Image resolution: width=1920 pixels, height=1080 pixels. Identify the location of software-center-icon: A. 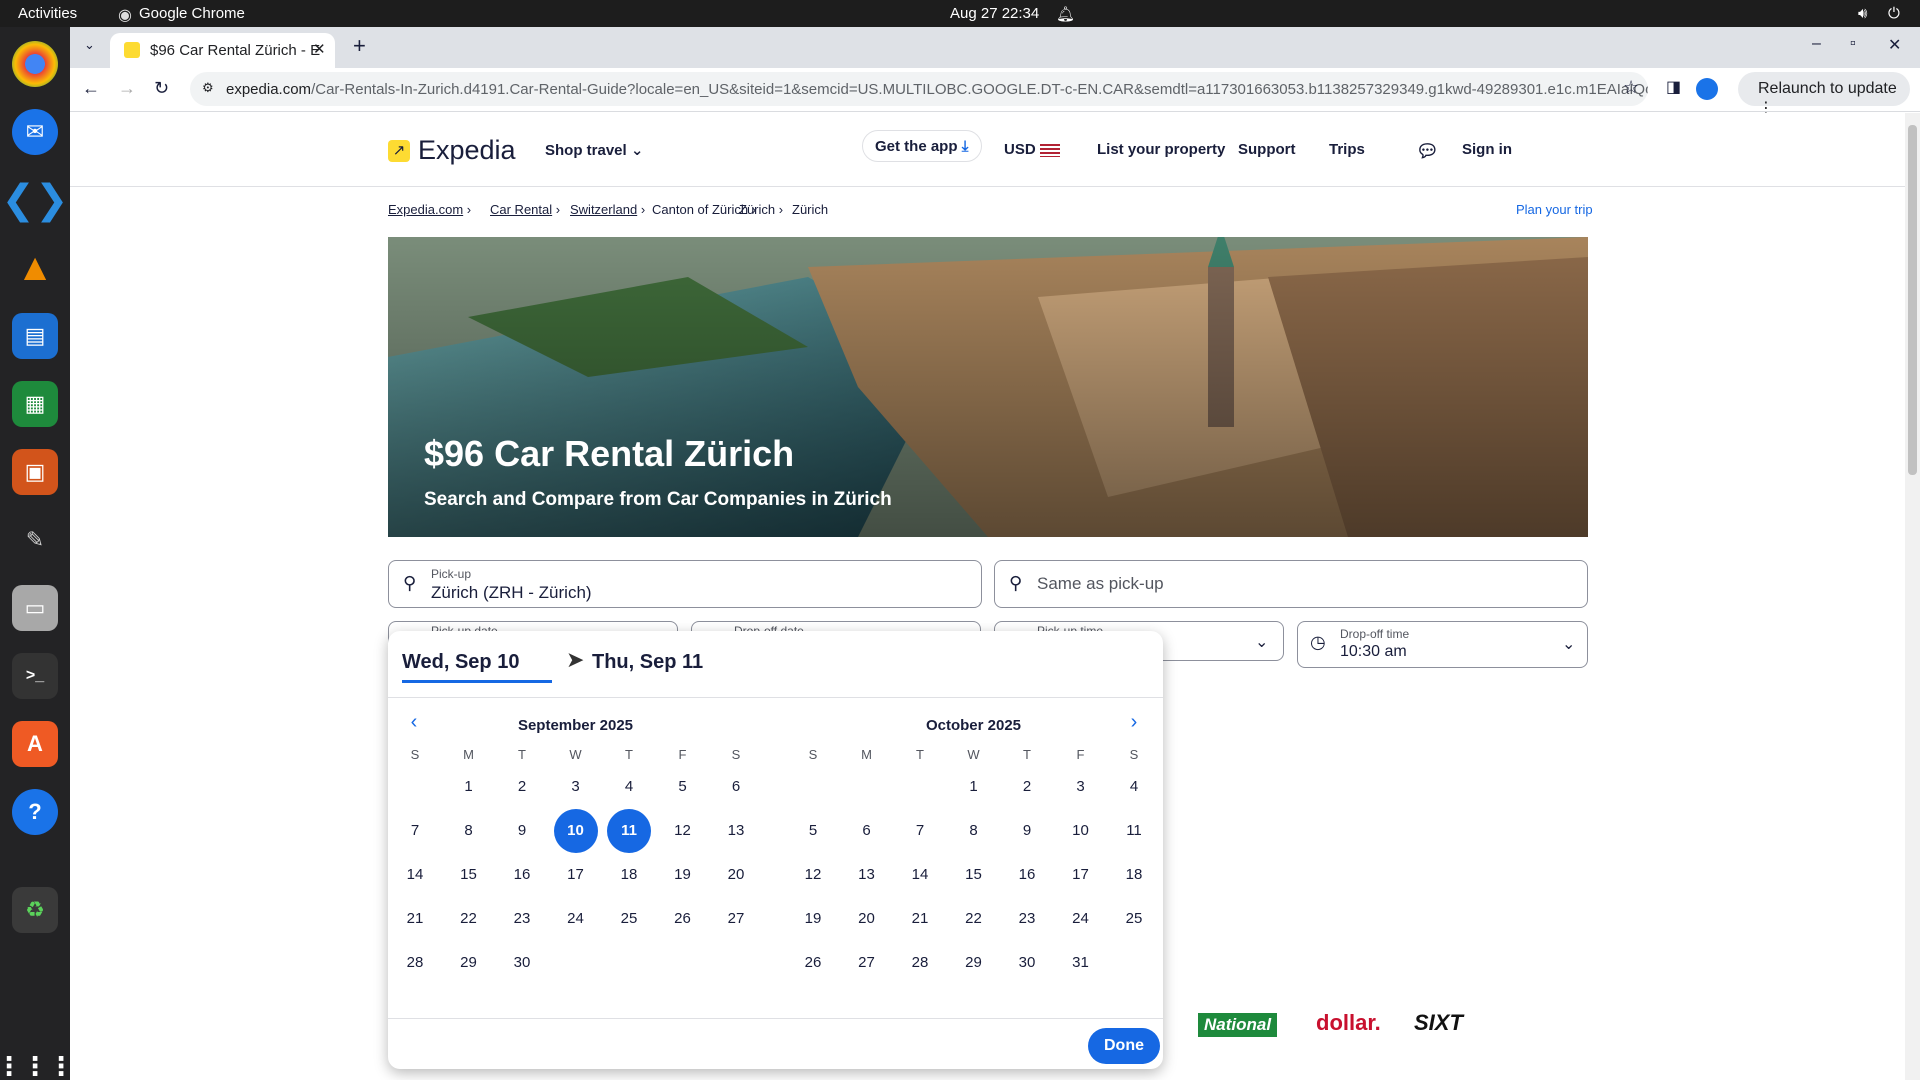
(35, 744).